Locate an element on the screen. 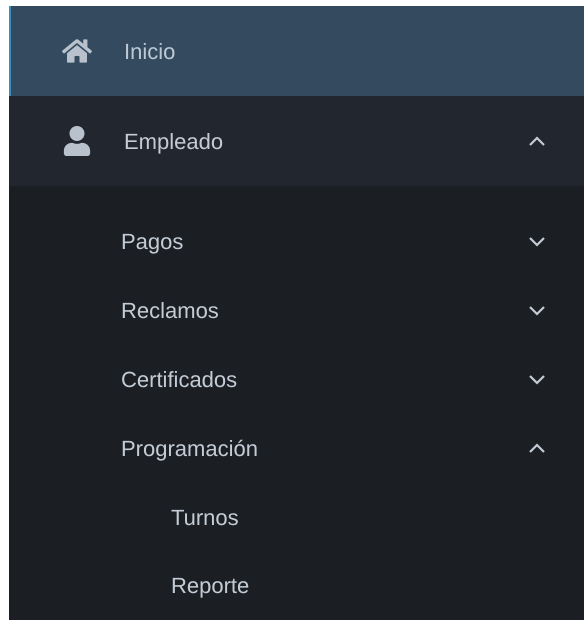 The image size is (584, 620). submenu-item: Turnos is located at coordinates (296, 517).